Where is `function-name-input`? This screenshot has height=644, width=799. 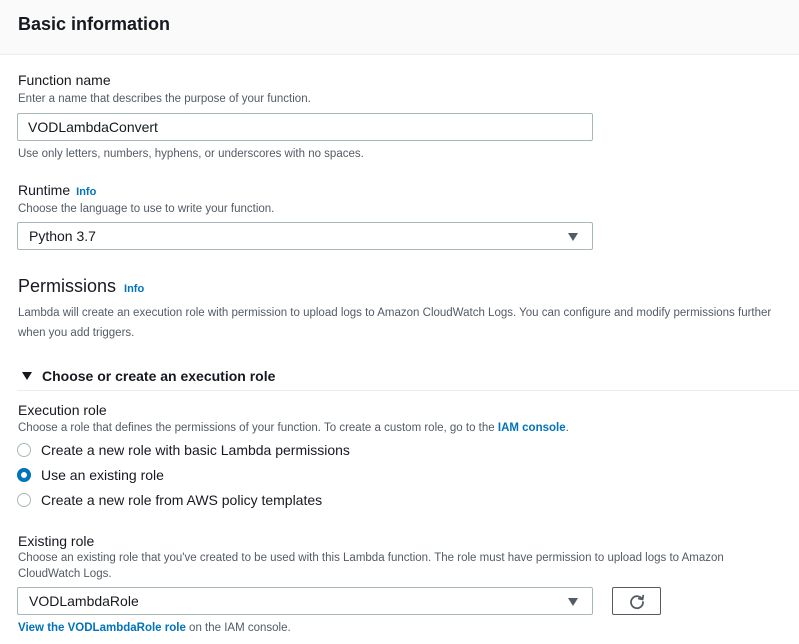 function-name-input is located at coordinates (305, 127).